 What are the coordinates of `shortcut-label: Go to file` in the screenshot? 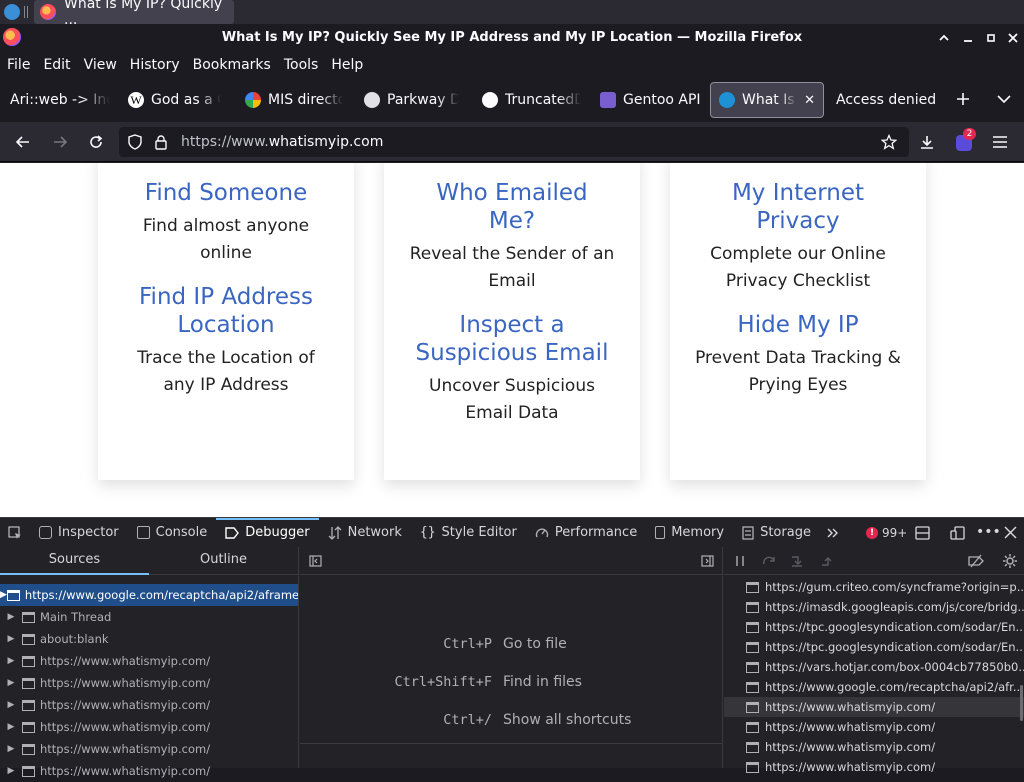 It's located at (535, 644).